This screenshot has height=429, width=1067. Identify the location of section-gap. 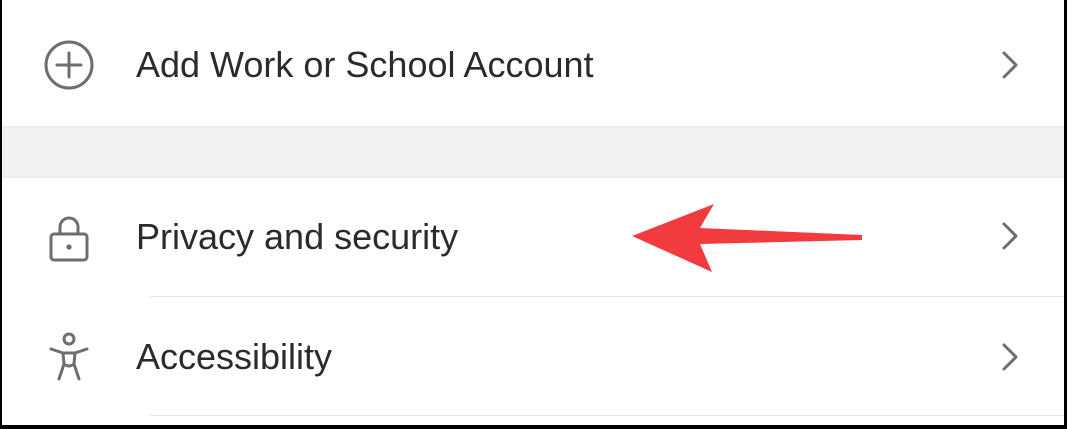
(533, 152).